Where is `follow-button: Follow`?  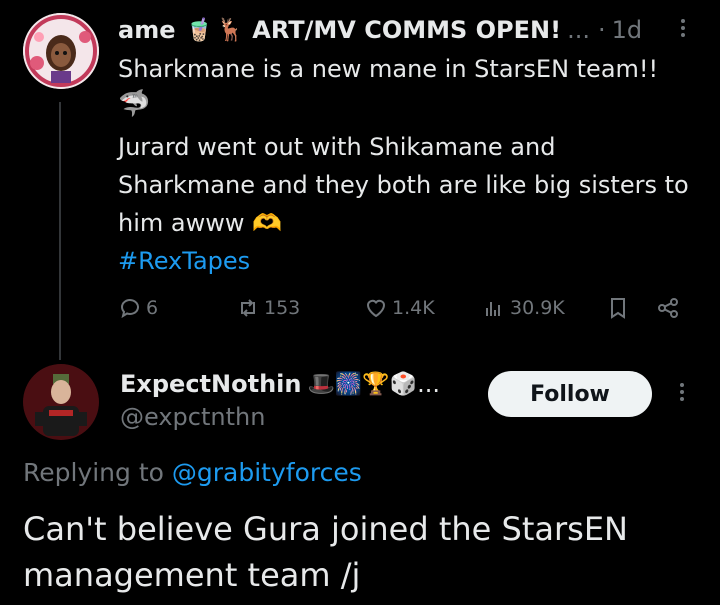
follow-button: Follow is located at coordinates (570, 394).